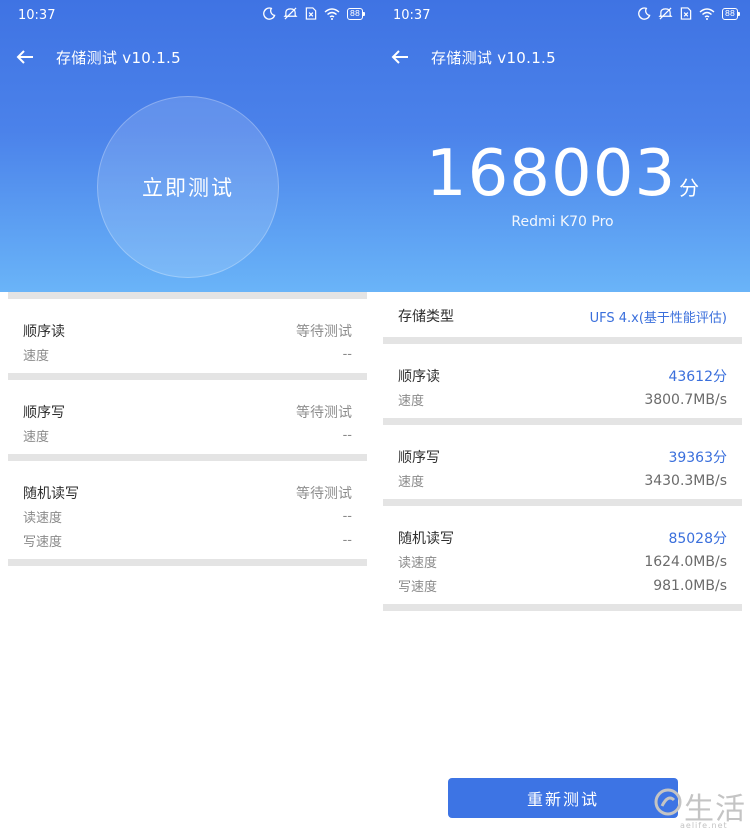  I want to click on watermark-logo-icon, so click(668, 802).